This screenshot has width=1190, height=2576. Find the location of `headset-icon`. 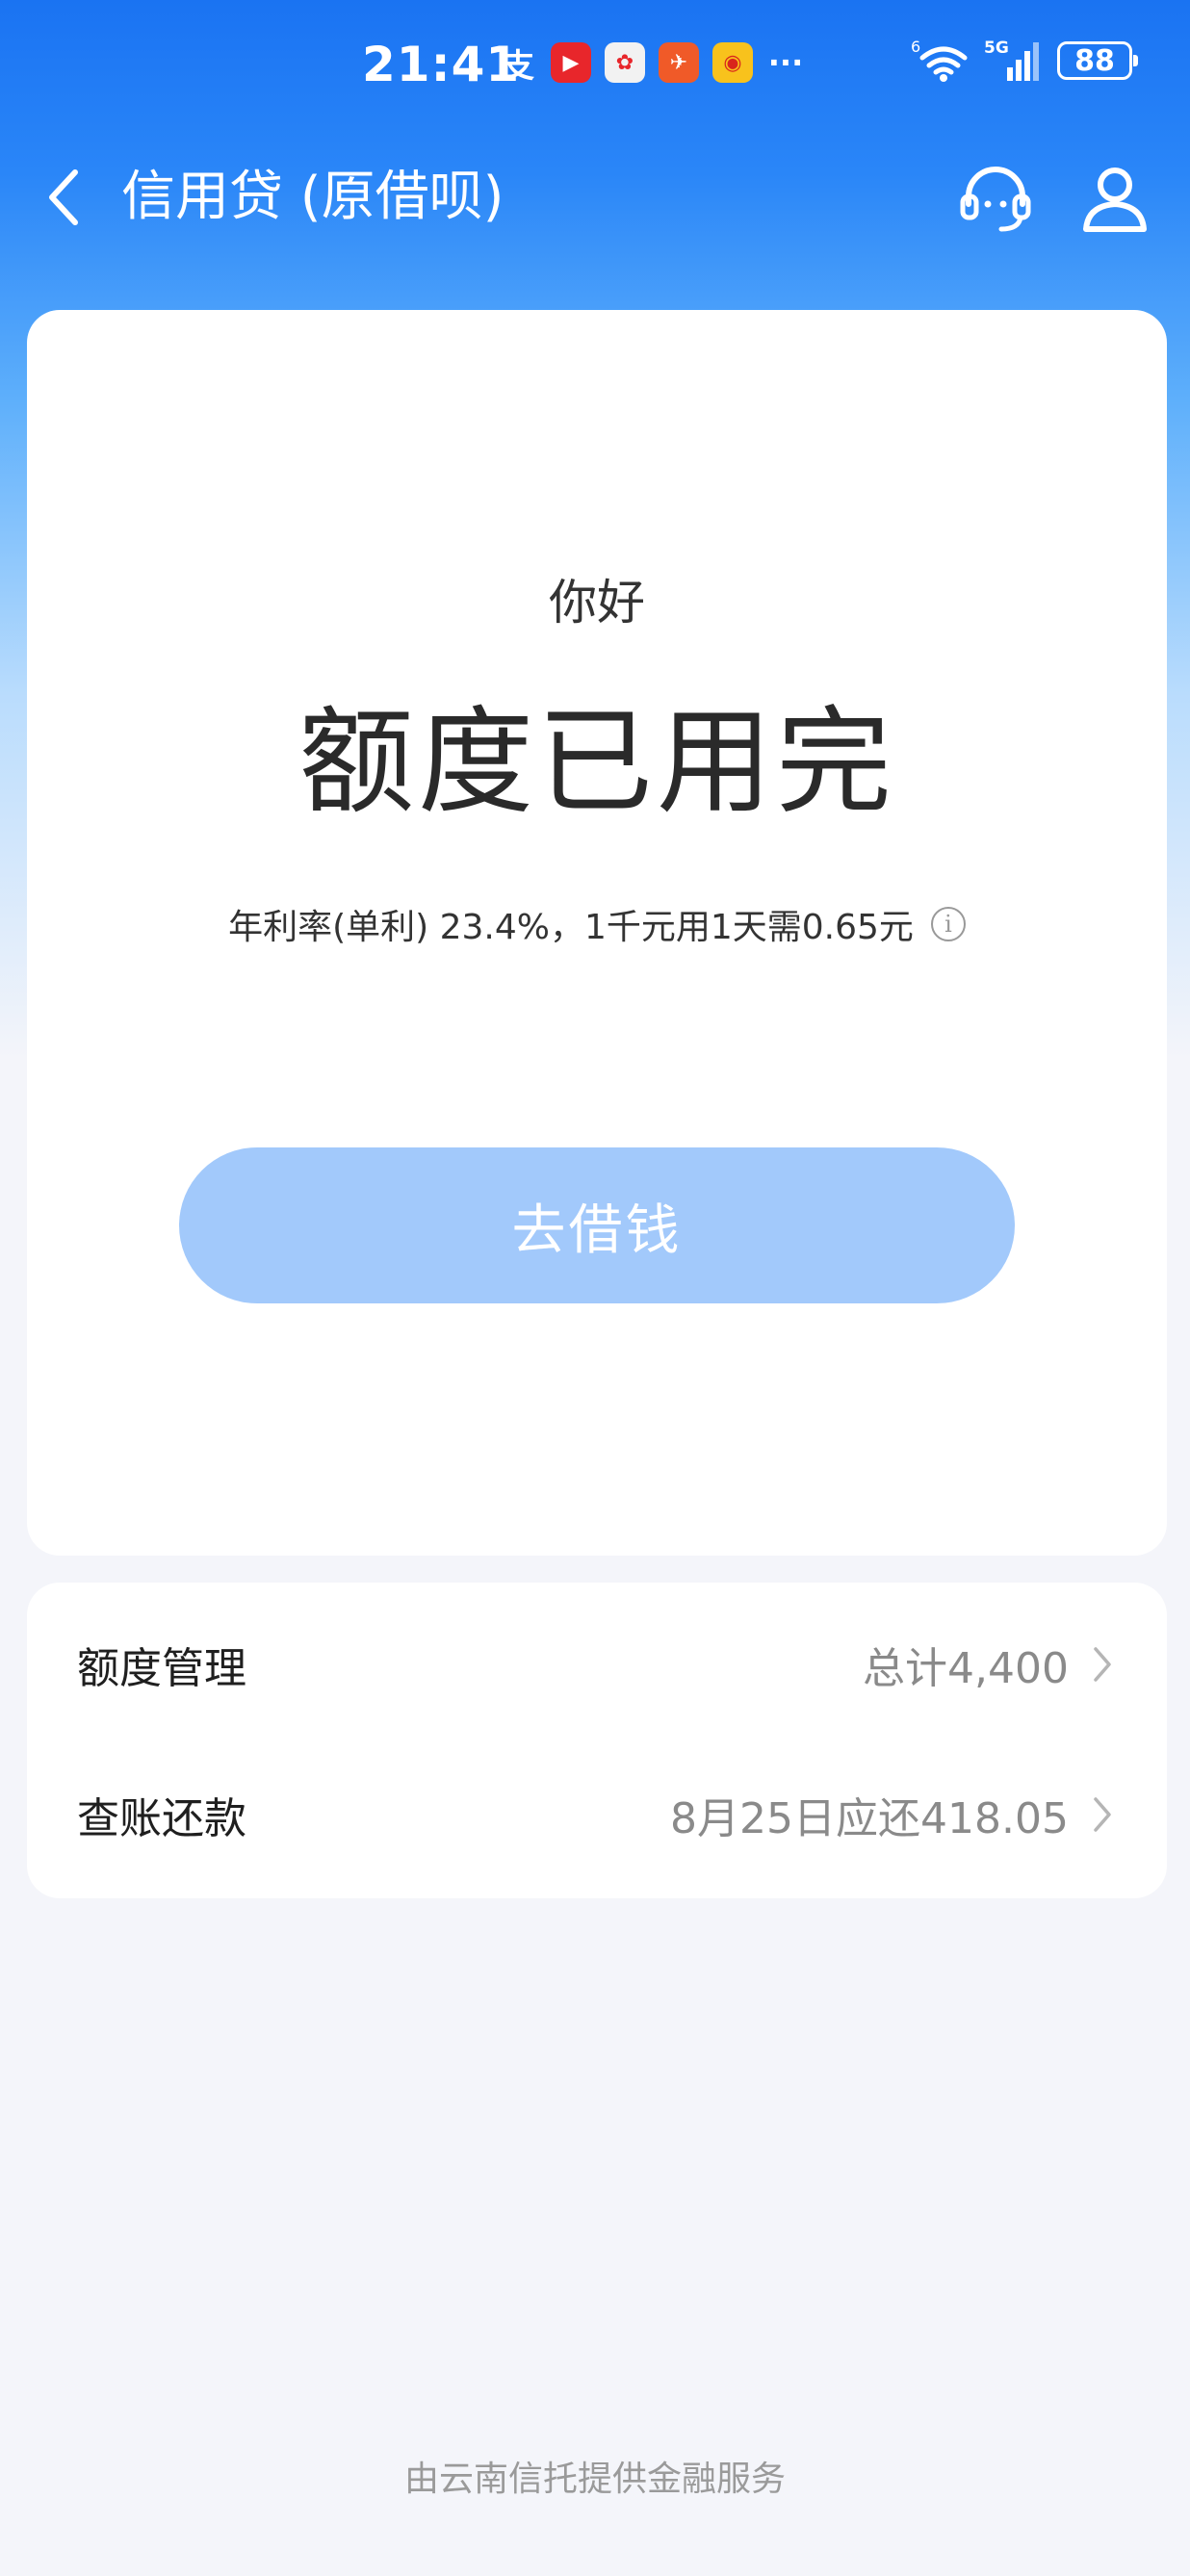

headset-icon is located at coordinates (996, 200).